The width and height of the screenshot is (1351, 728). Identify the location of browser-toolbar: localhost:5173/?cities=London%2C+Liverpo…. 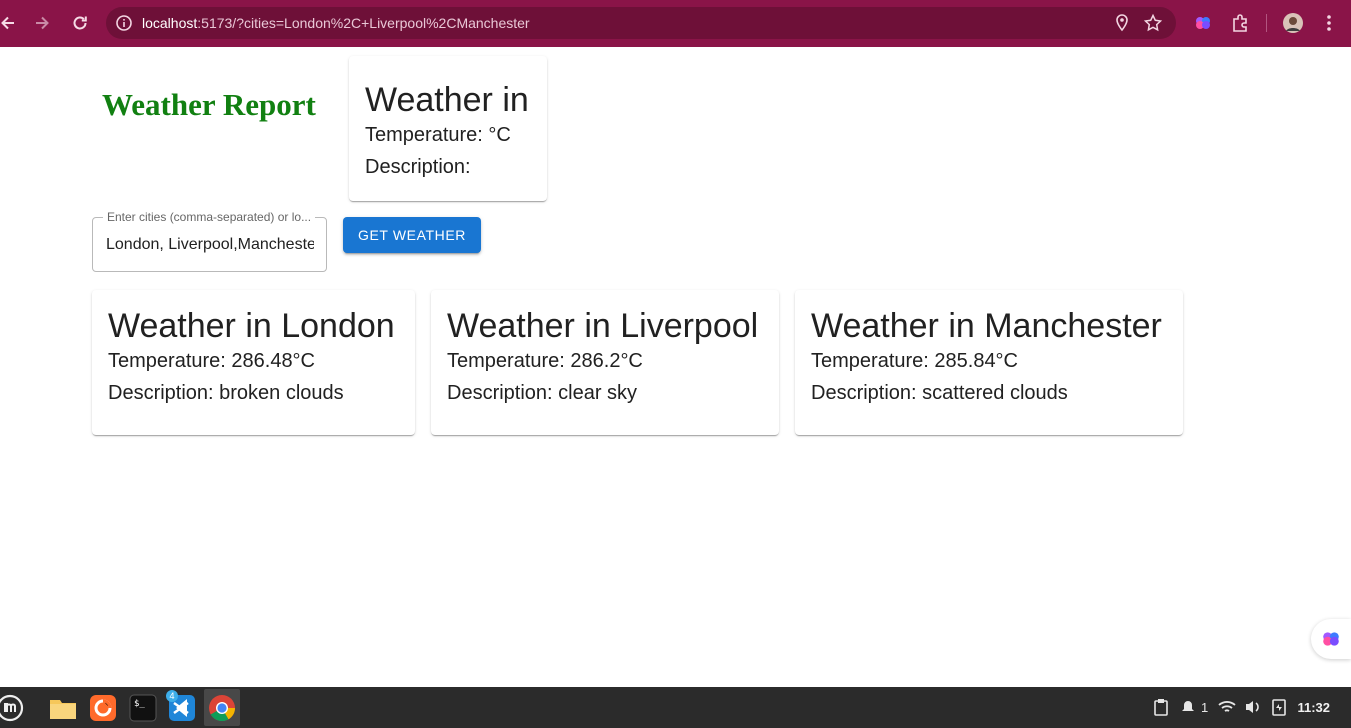
(675, 23).